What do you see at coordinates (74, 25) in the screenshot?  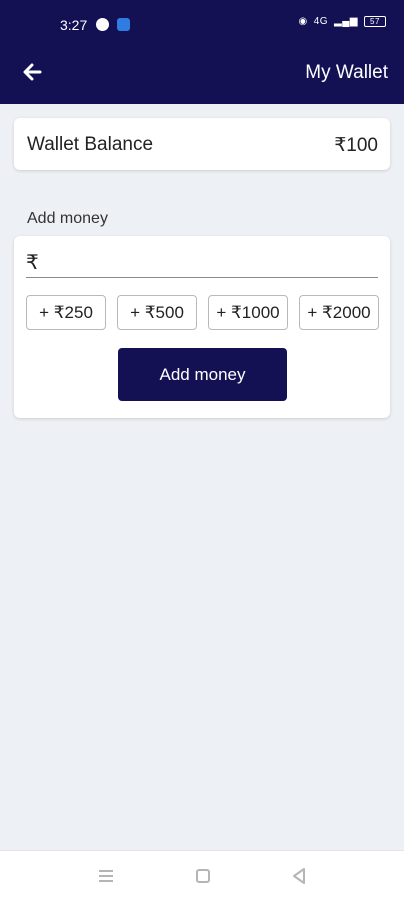 I see `status-time: 3:27` at bounding box center [74, 25].